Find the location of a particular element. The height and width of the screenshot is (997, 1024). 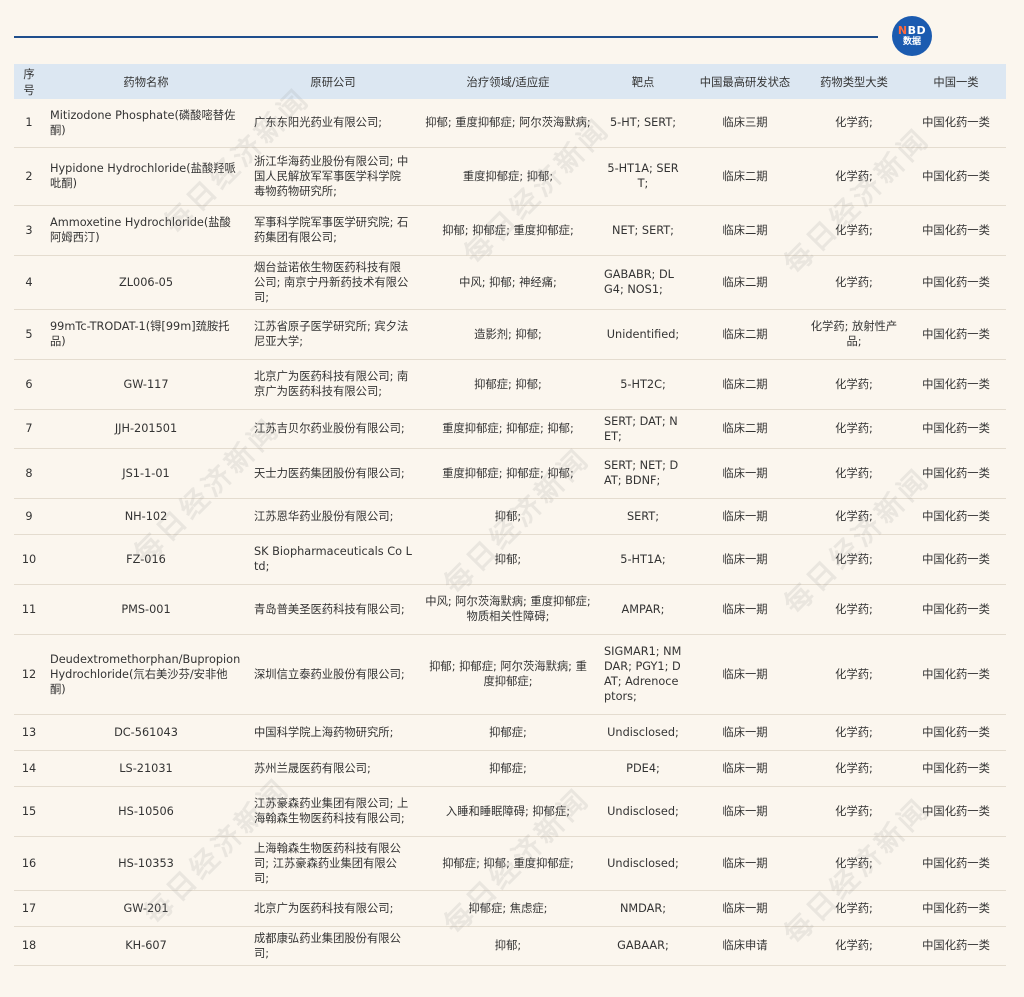

cell-drug-type: 化学药; 放射性产品; is located at coordinates (854, 334).